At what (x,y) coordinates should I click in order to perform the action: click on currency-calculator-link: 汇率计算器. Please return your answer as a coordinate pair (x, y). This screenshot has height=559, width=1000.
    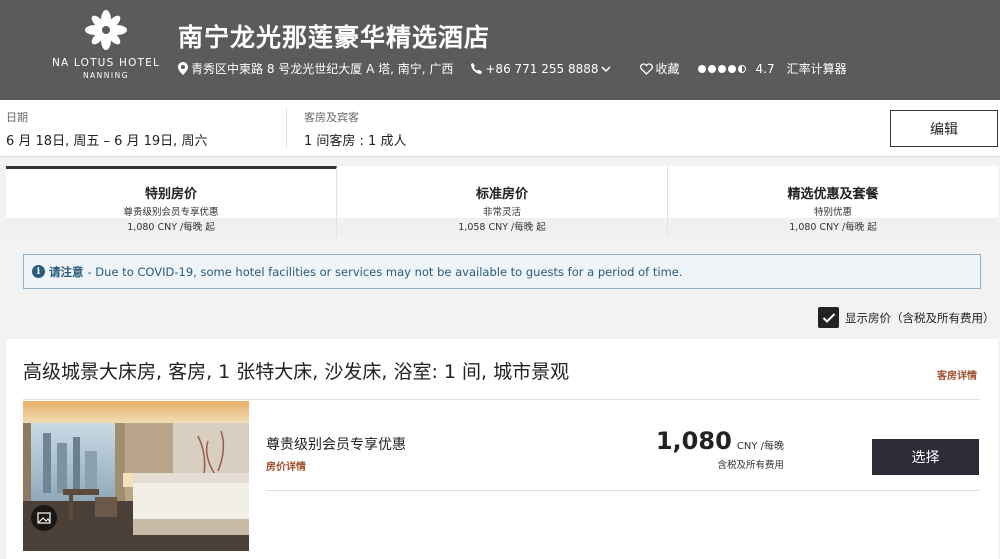
    Looking at the image, I should click on (817, 68).